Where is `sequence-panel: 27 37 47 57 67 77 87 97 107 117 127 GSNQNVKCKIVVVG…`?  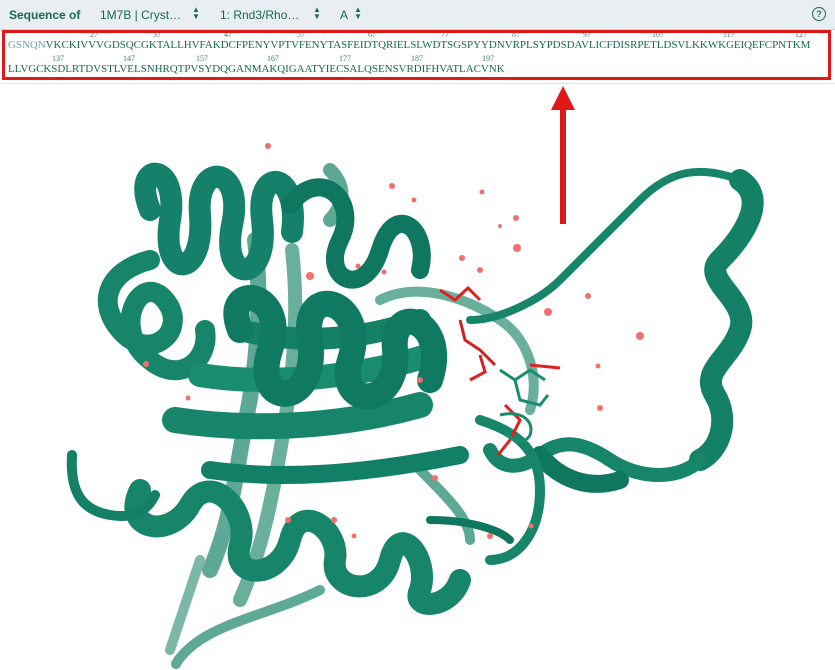 sequence-panel: 27 37 47 57 67 77 87 97 107 117 127 GSNQNVKCKIVVVG… is located at coordinates (417, 57).